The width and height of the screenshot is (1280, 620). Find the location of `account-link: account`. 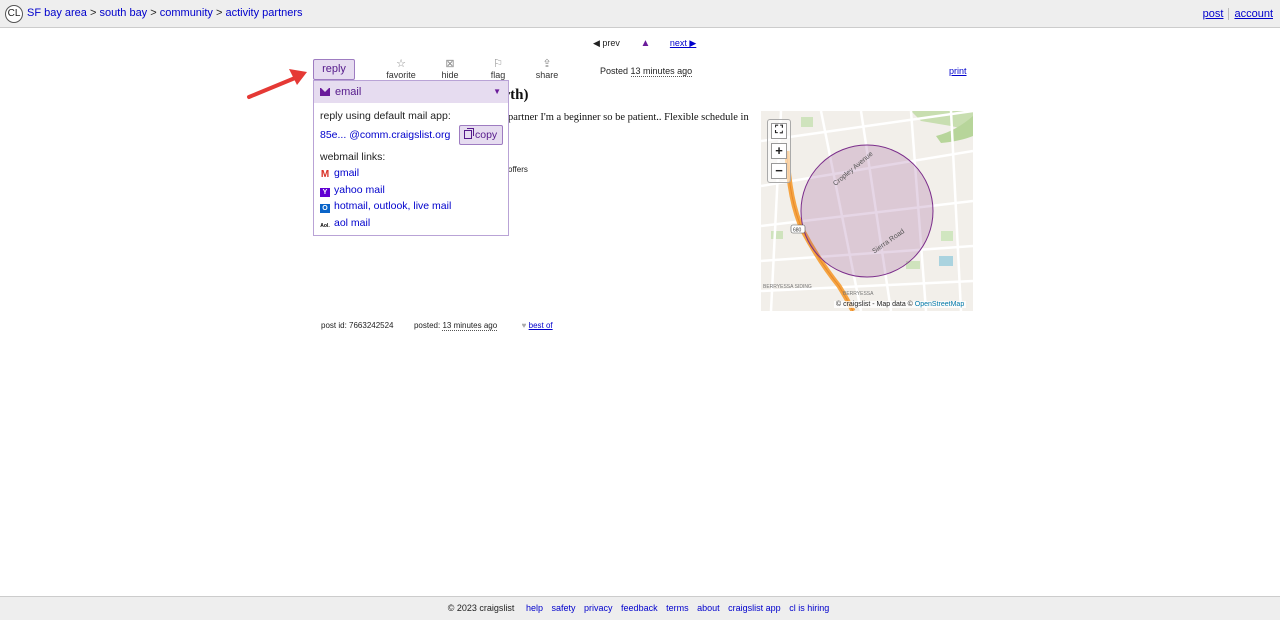

account-link: account is located at coordinates (1253, 14).